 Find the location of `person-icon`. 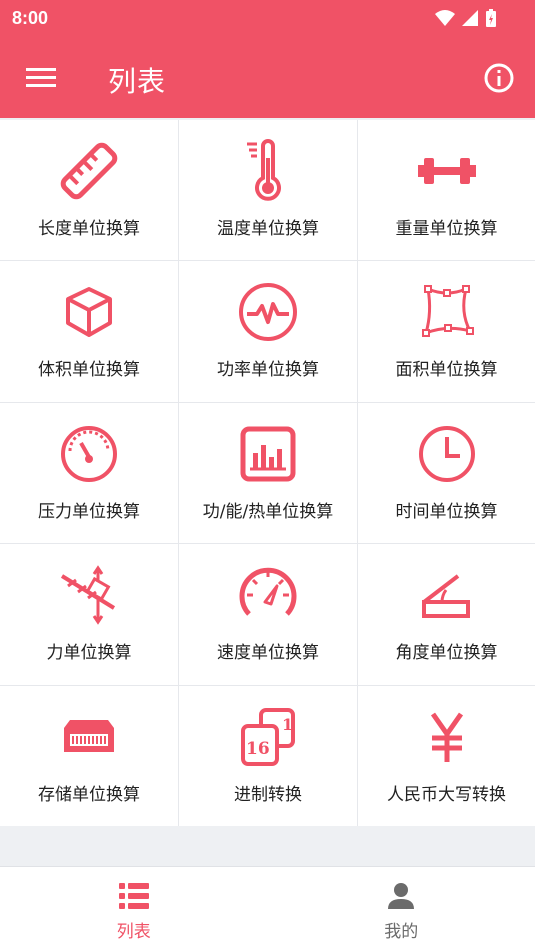

person-icon is located at coordinates (401, 896).